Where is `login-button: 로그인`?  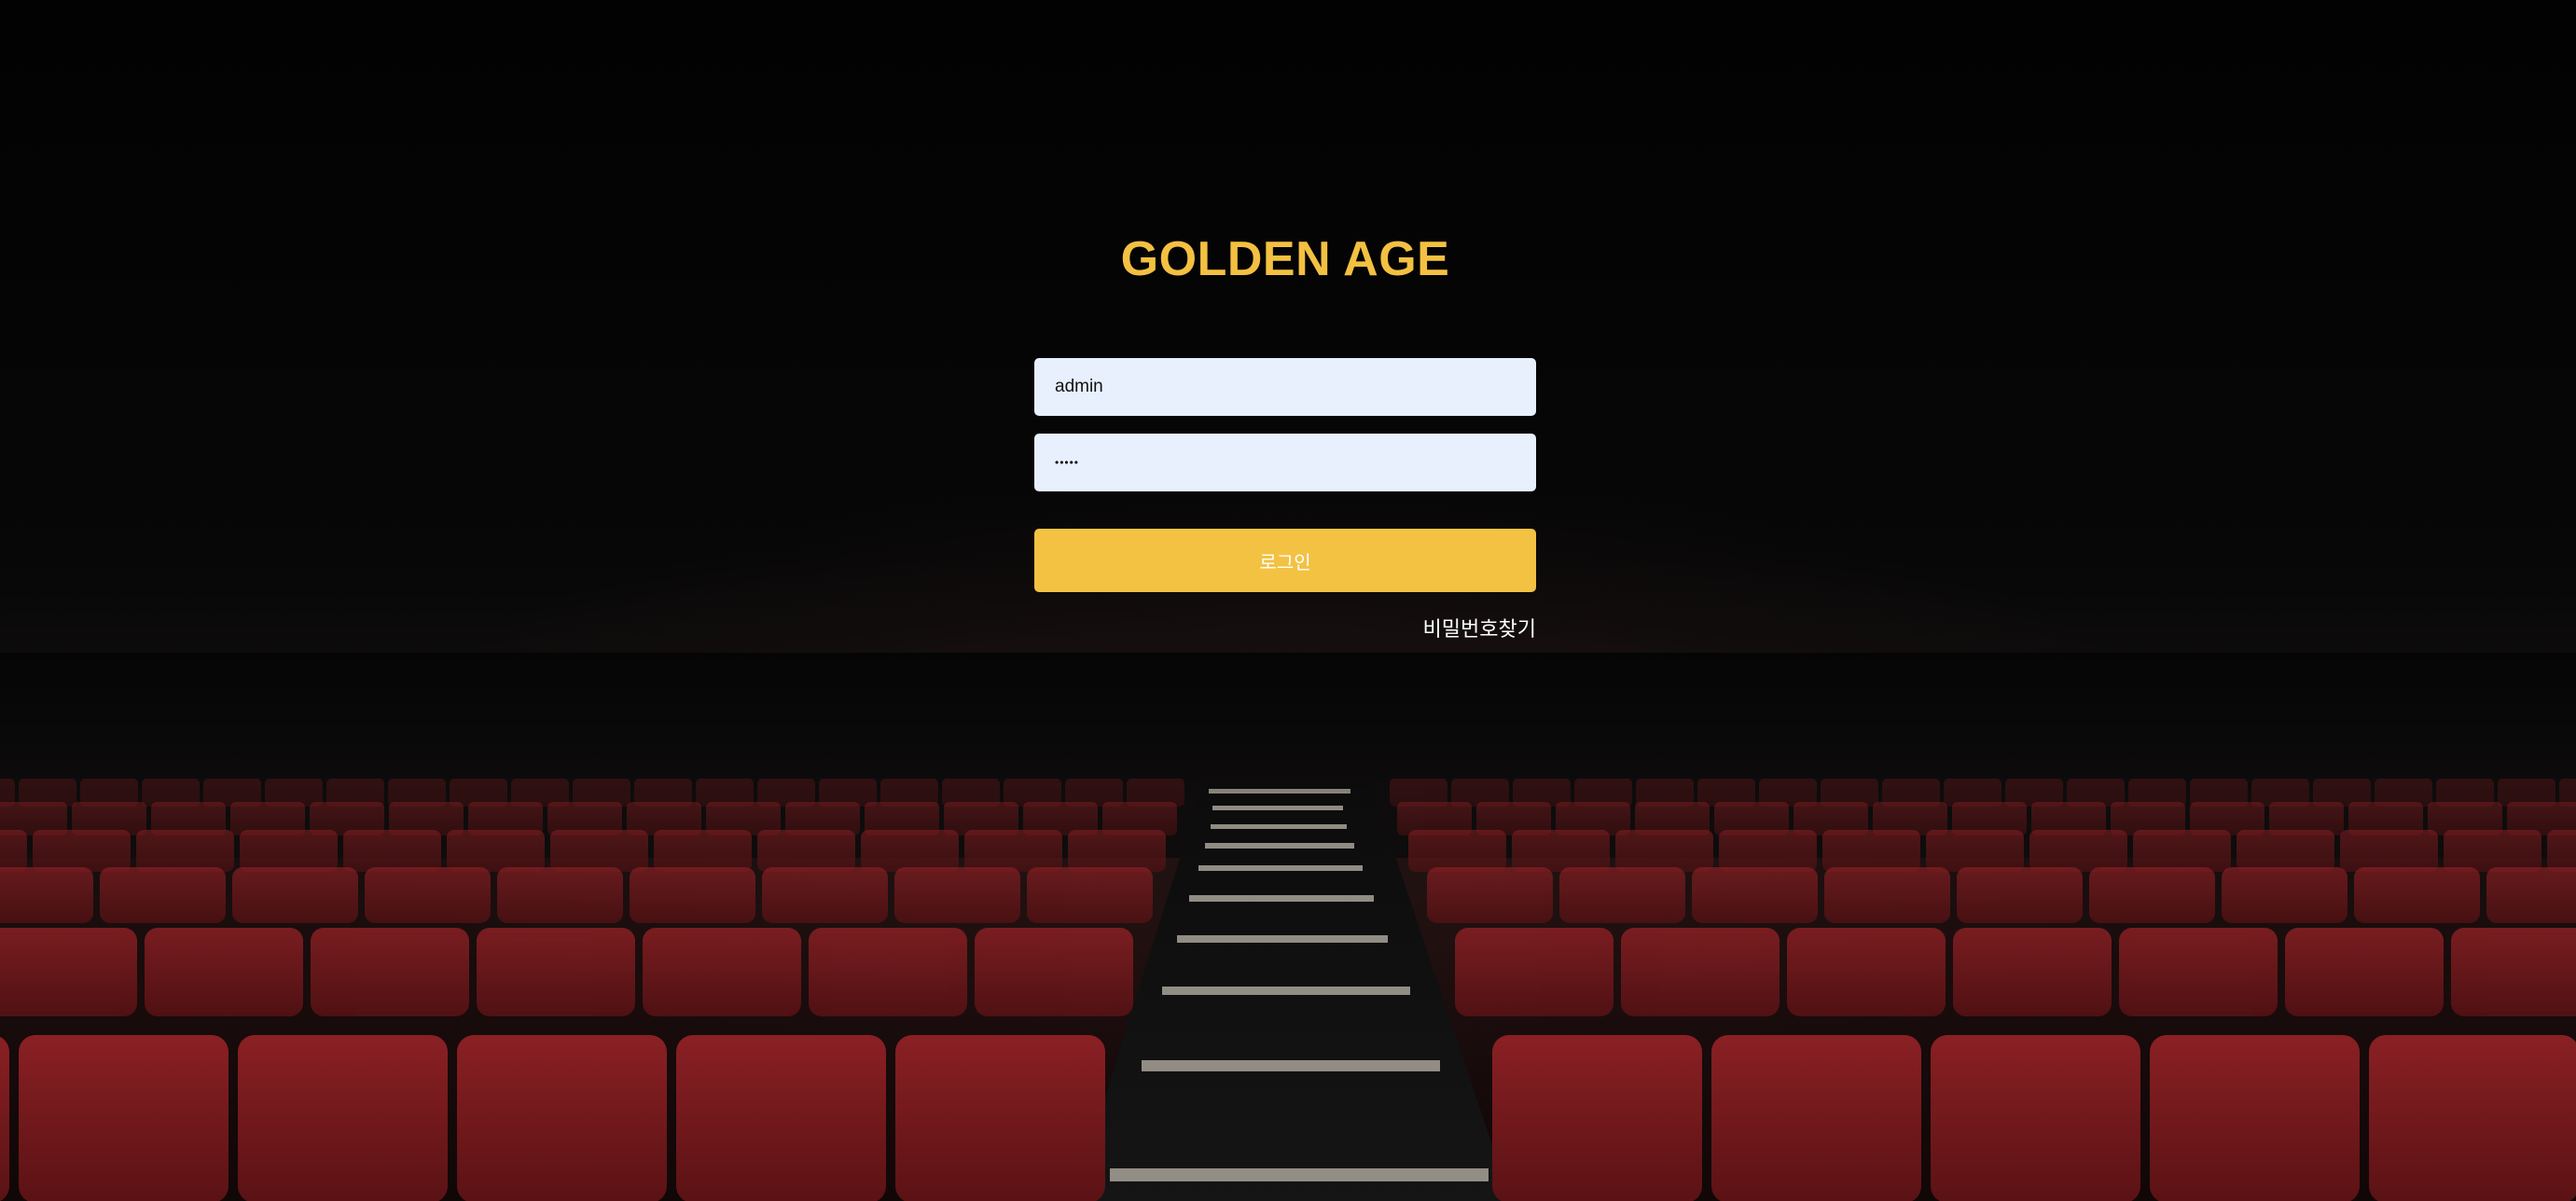 login-button: 로그인 is located at coordinates (1285, 560).